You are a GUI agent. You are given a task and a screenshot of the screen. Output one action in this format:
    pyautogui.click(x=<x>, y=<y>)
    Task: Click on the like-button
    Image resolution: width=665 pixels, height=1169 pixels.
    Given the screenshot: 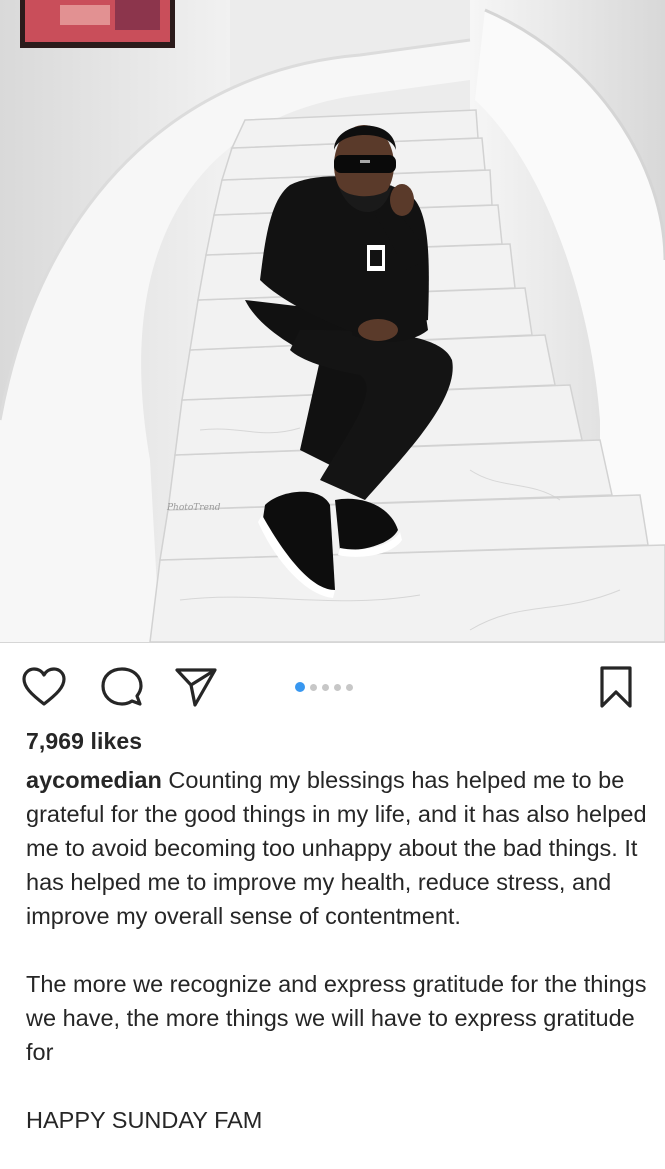 What is the action you would take?
    pyautogui.click(x=44, y=687)
    